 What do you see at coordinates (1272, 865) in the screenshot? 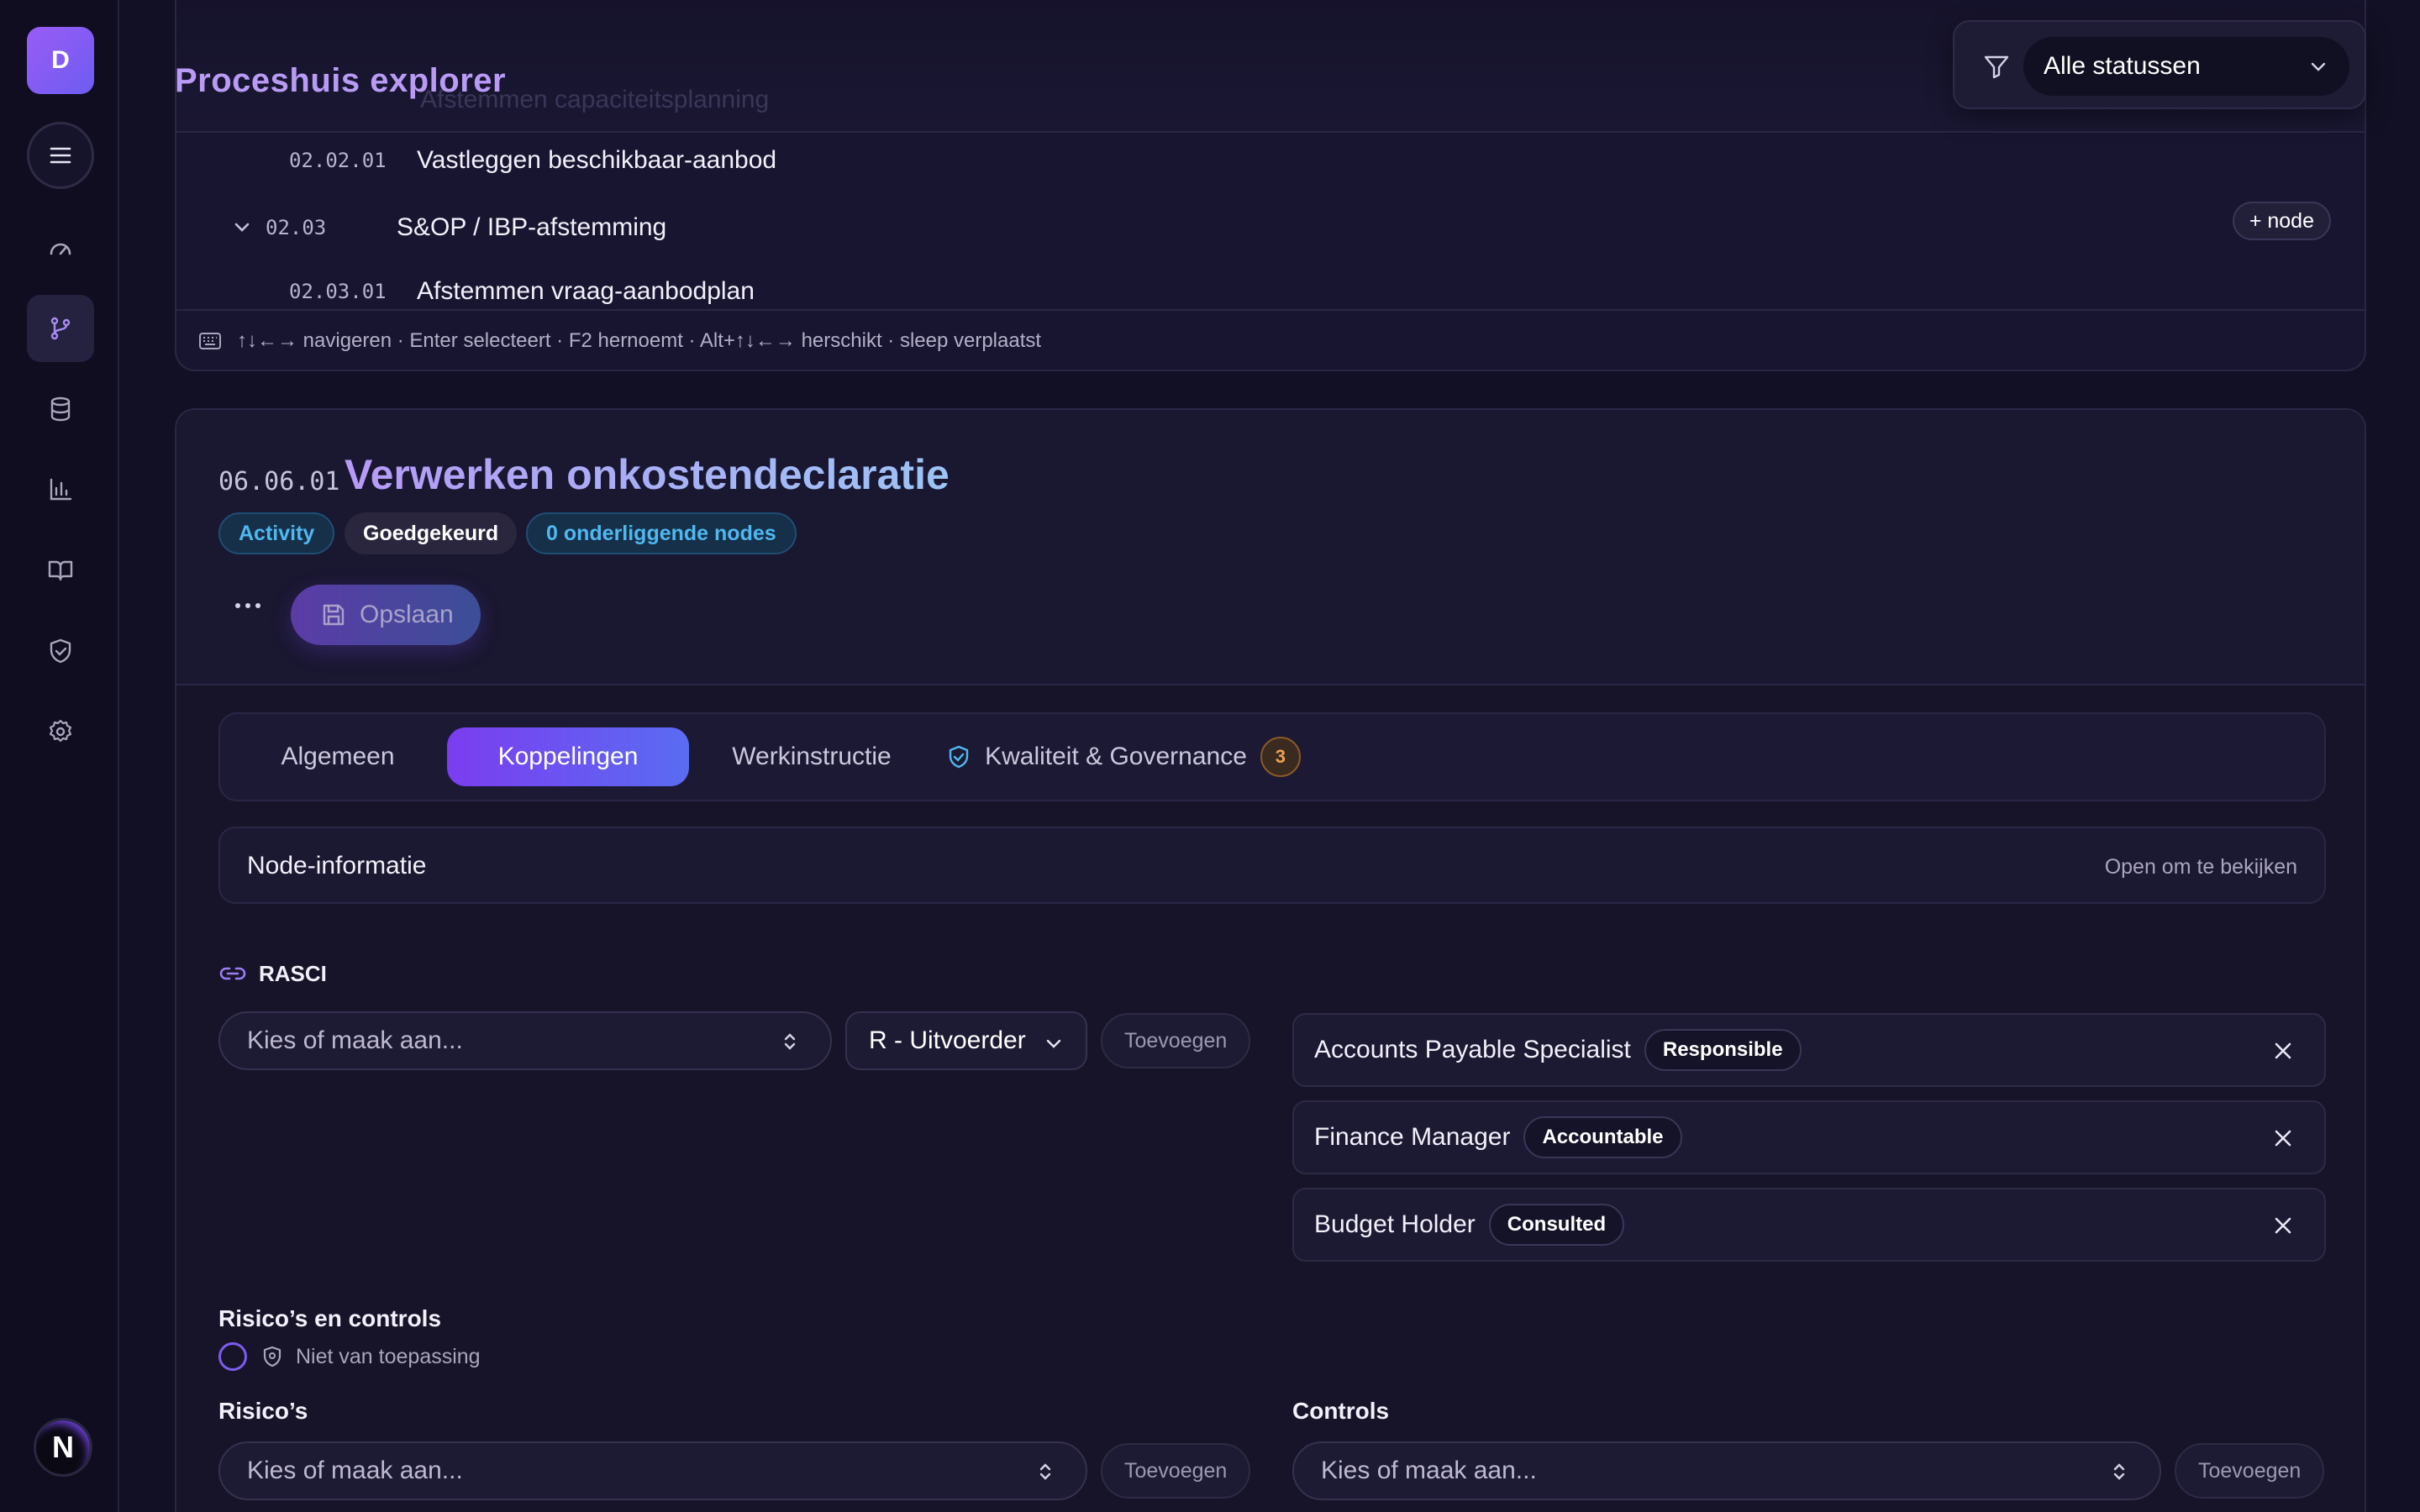
I see `node-info-accordion: Node-informatie Open om te bekijken` at bounding box center [1272, 865].